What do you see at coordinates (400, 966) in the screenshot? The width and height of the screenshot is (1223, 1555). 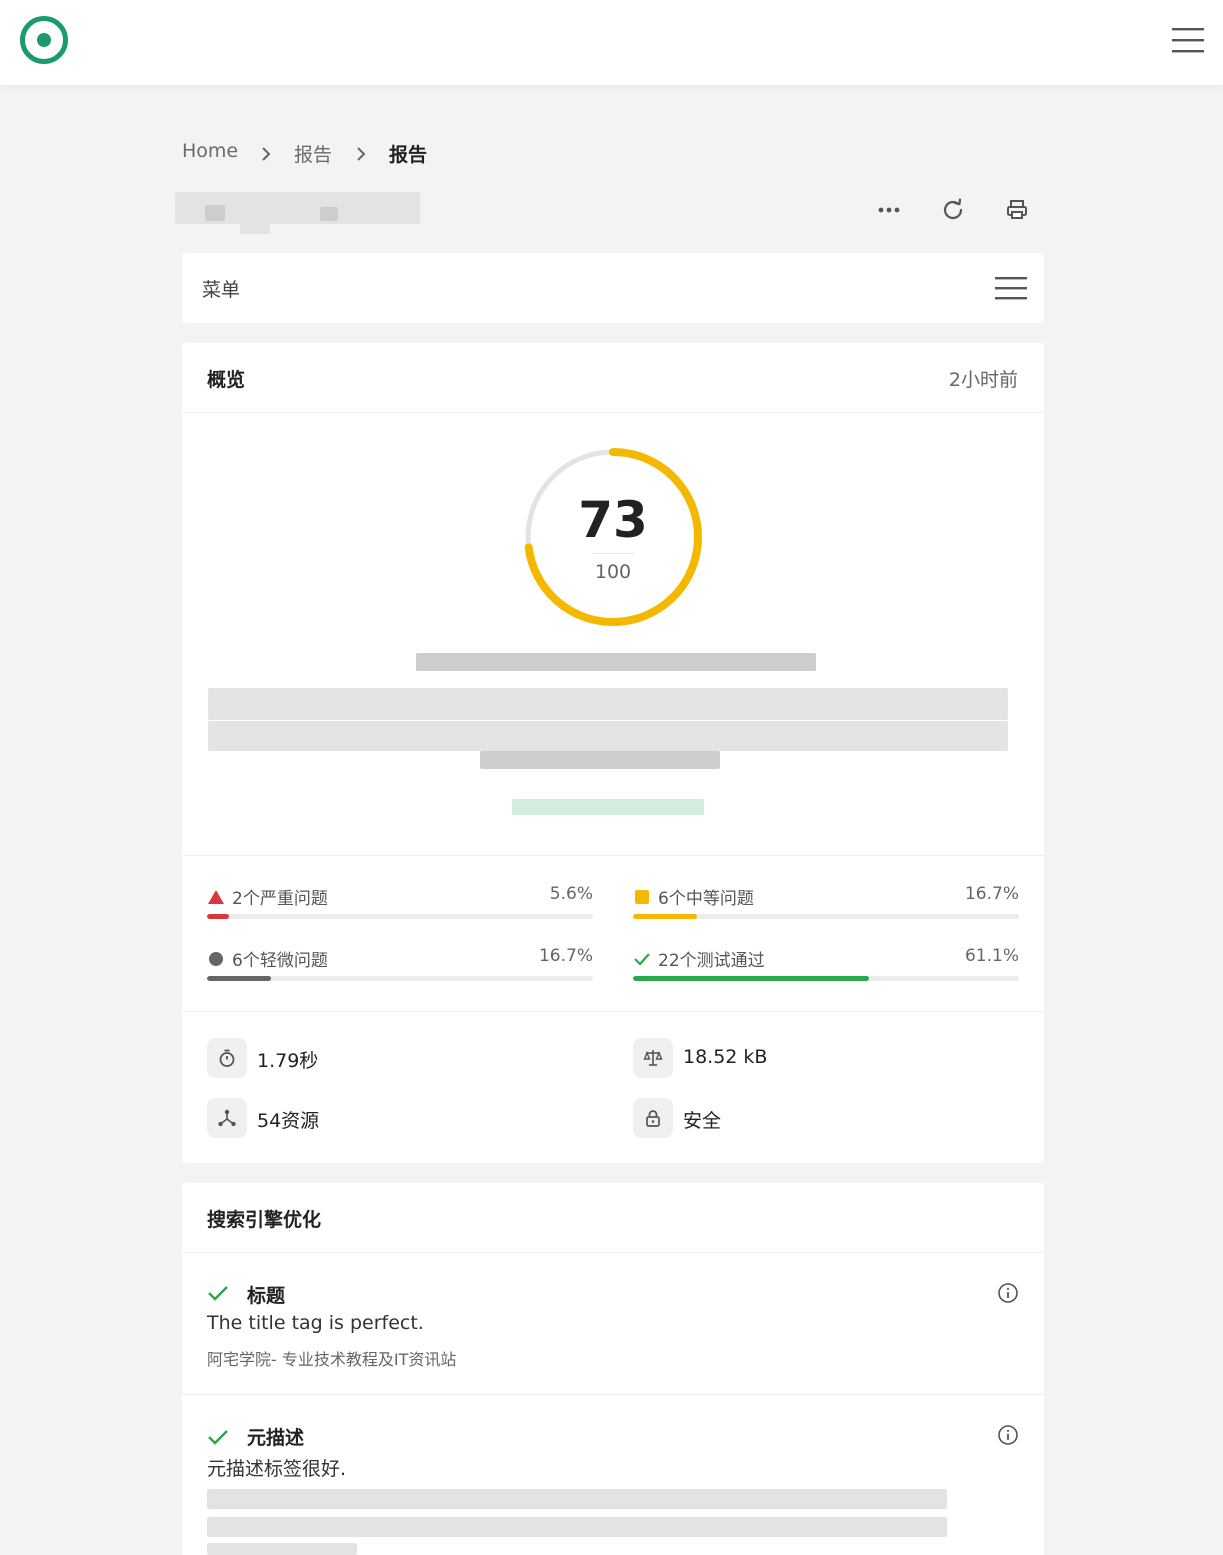 I see `stat-minor: 6个轻微问题 16.7%` at bounding box center [400, 966].